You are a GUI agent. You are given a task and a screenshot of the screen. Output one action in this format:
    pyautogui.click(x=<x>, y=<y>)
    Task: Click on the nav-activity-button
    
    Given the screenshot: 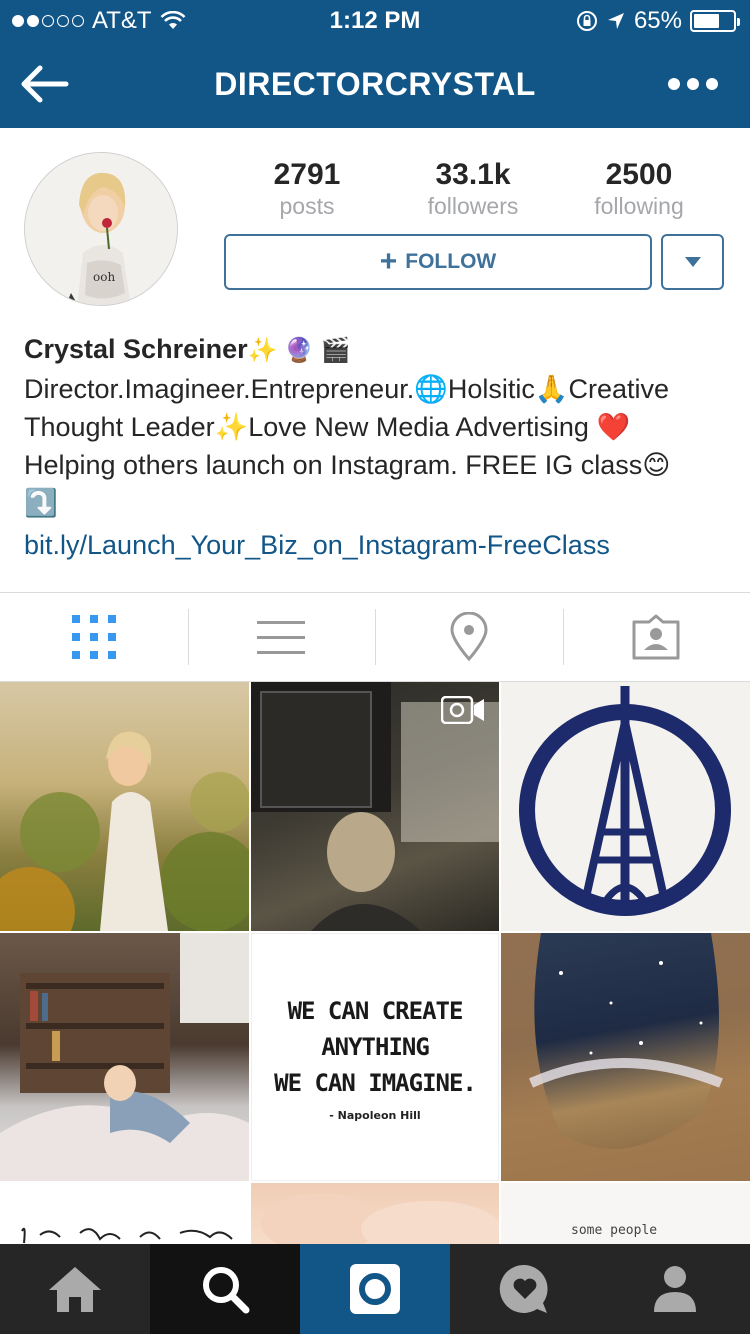 What is the action you would take?
    pyautogui.click(x=525, y=1289)
    